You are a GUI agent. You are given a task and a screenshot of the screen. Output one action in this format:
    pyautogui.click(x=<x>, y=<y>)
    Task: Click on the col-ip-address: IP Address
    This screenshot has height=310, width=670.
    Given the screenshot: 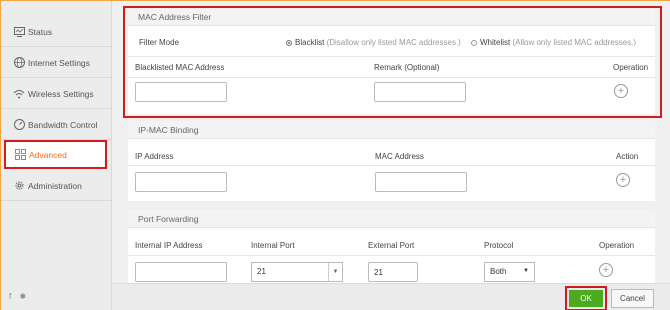 What is the action you would take?
    pyautogui.click(x=154, y=156)
    